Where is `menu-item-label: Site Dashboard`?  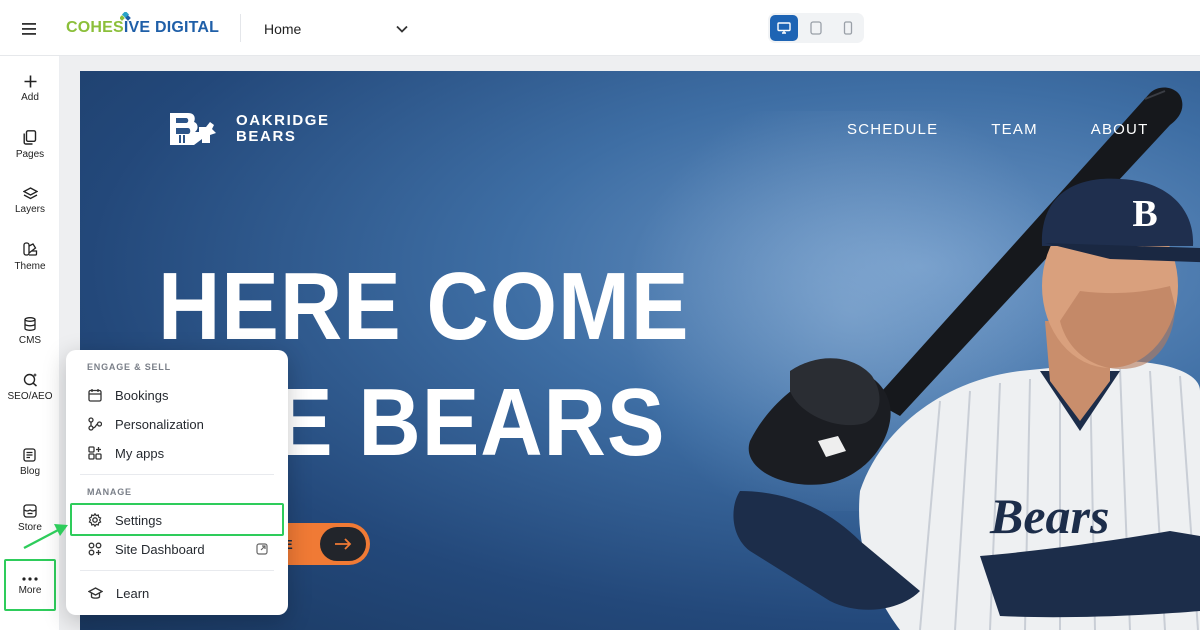 menu-item-label: Site Dashboard is located at coordinates (160, 549).